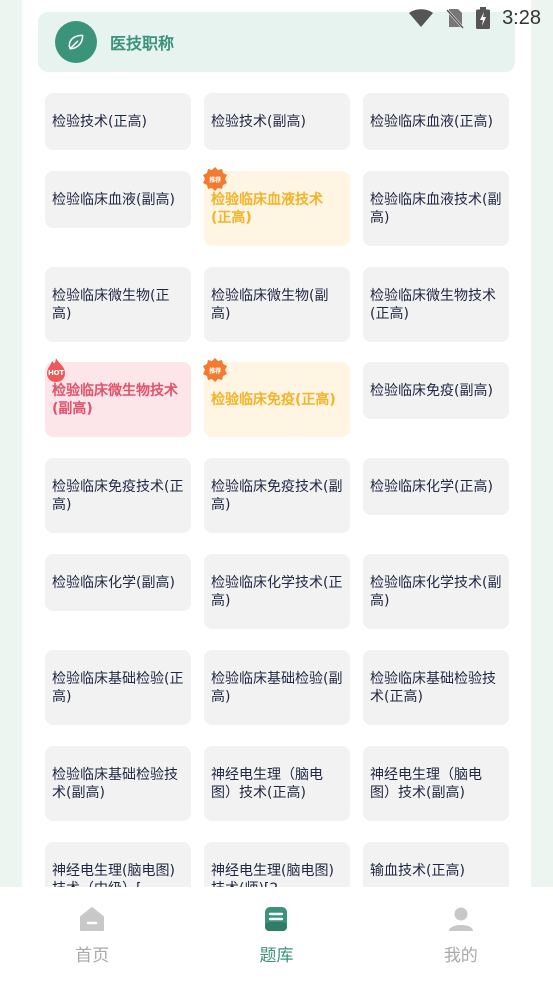 The image size is (553, 983). I want to click on exam-tile: 神经电生理(脑电图)技术（中级）[, so click(118, 864).